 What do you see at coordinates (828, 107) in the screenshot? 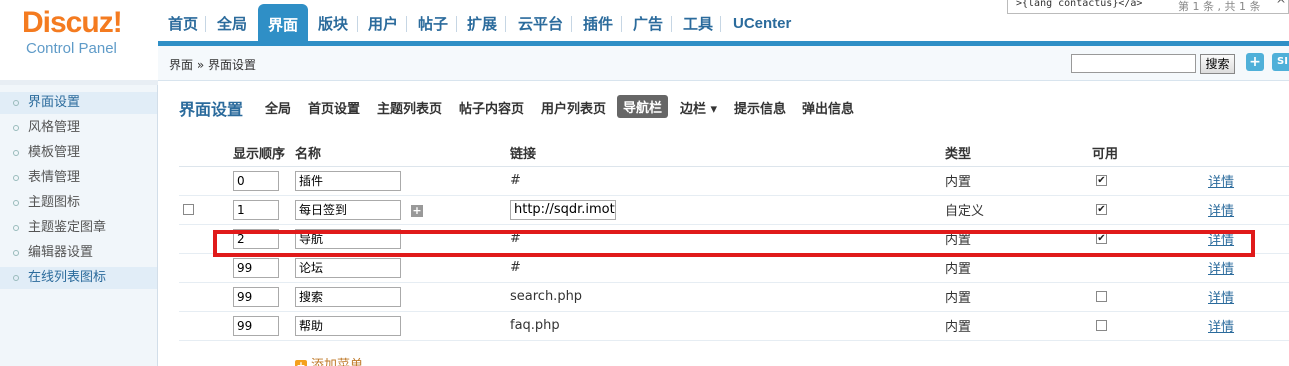
I see `tab-popups: 弹出信息` at bounding box center [828, 107].